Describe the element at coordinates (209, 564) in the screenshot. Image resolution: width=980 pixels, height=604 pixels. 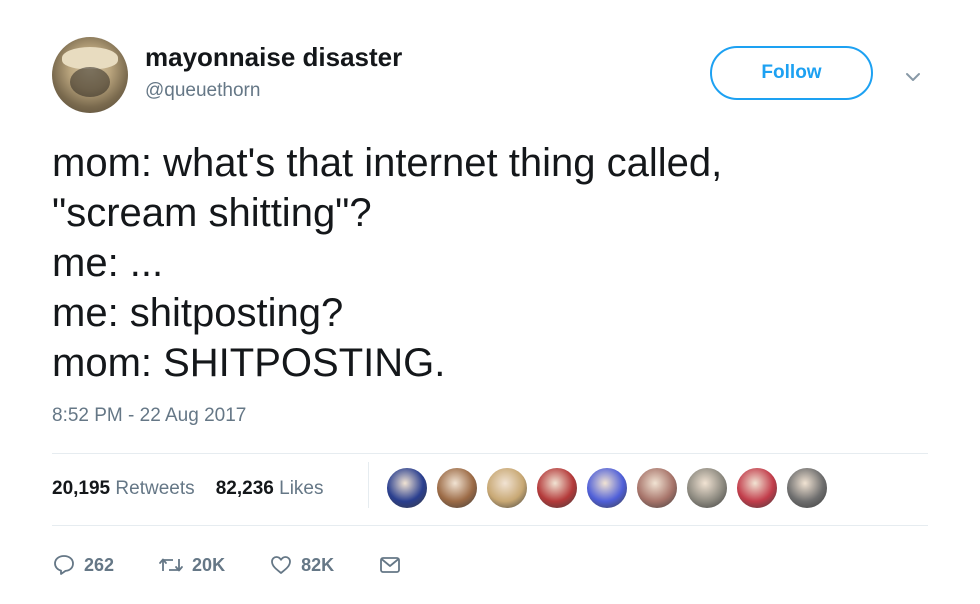
I see `retweet-count: 20K` at that location.